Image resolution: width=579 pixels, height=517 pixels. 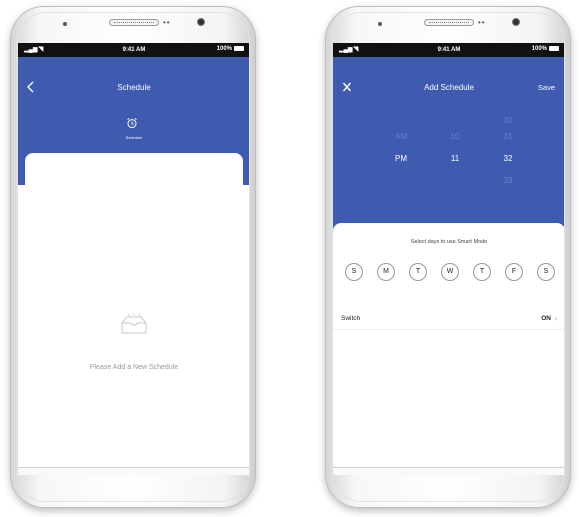 What do you see at coordinates (508, 121) in the screenshot?
I see `picker-option: 30` at bounding box center [508, 121].